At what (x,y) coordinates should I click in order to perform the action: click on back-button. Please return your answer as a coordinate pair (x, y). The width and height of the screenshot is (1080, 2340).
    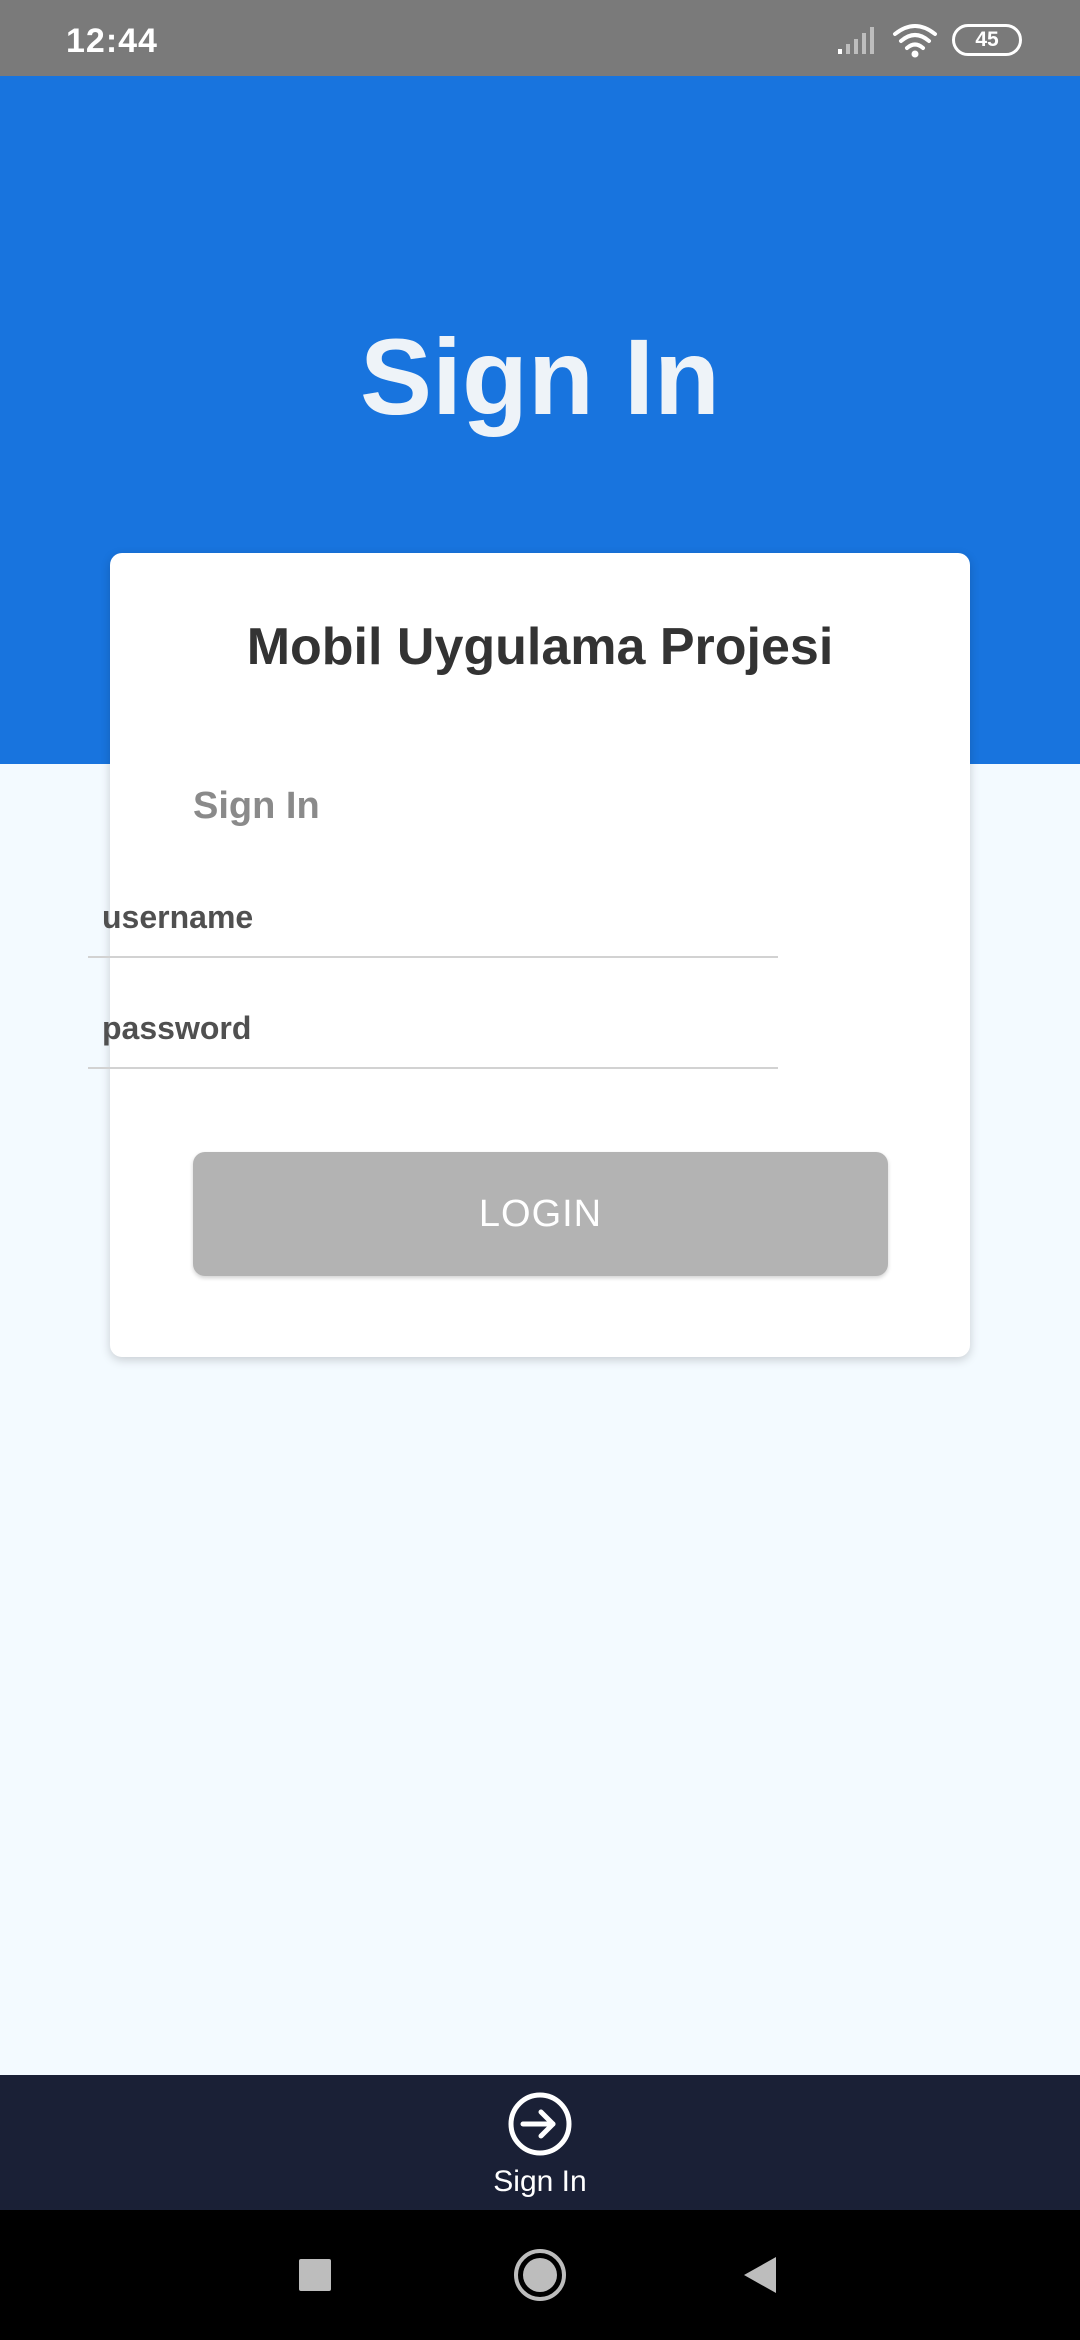
    Looking at the image, I should click on (760, 2275).